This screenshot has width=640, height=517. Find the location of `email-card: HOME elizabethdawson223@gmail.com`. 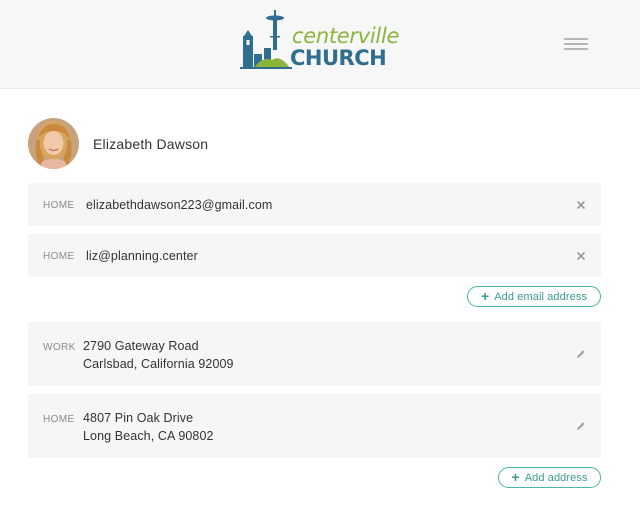

email-card: HOME elizabethdawson223@gmail.com is located at coordinates (314, 204).